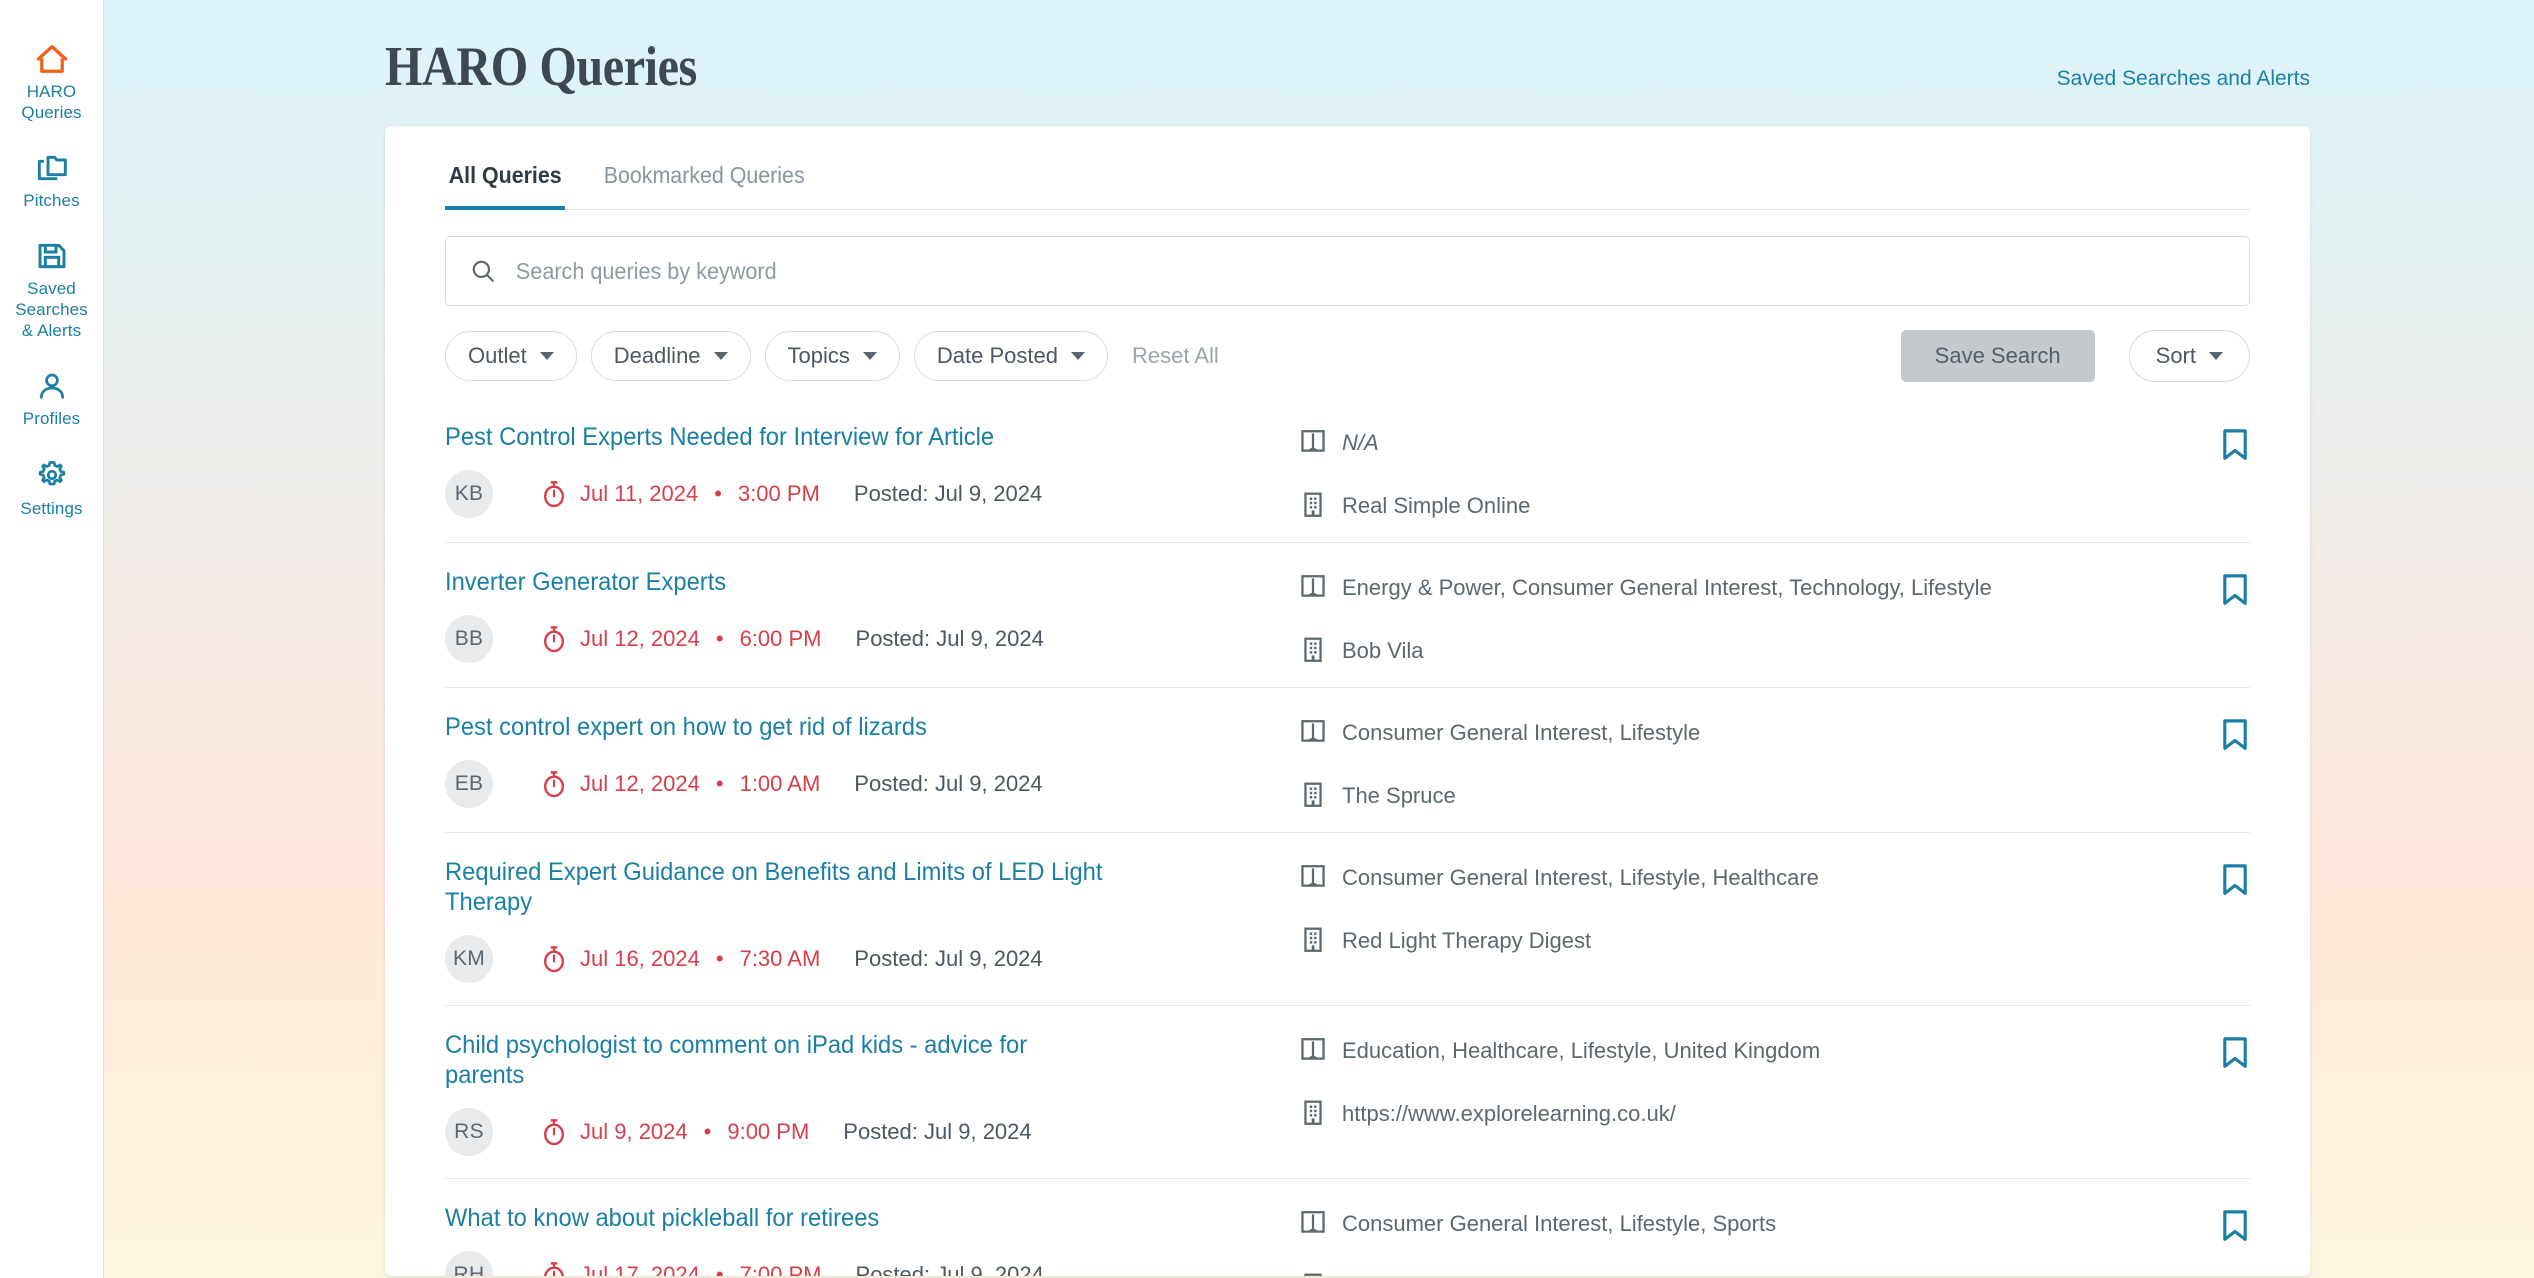 Image resolution: width=2534 pixels, height=1278 pixels. What do you see at coordinates (469, 639) in the screenshot?
I see `avatar: BB` at bounding box center [469, 639].